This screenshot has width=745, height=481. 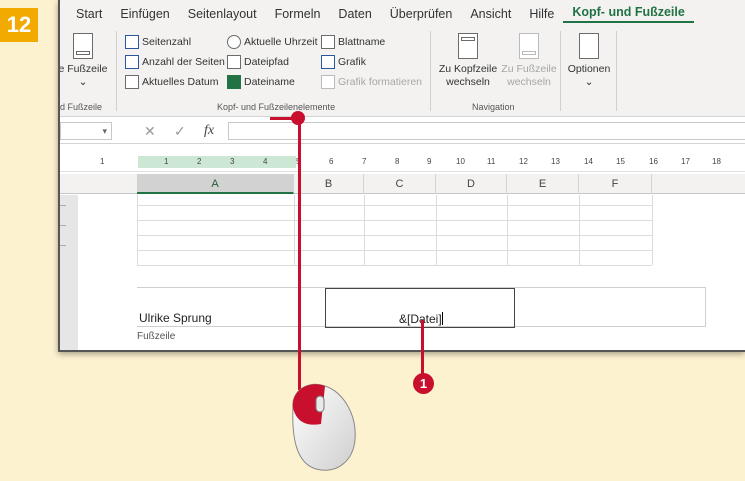 I want to click on ruler-number: 8, so click(x=397, y=161).